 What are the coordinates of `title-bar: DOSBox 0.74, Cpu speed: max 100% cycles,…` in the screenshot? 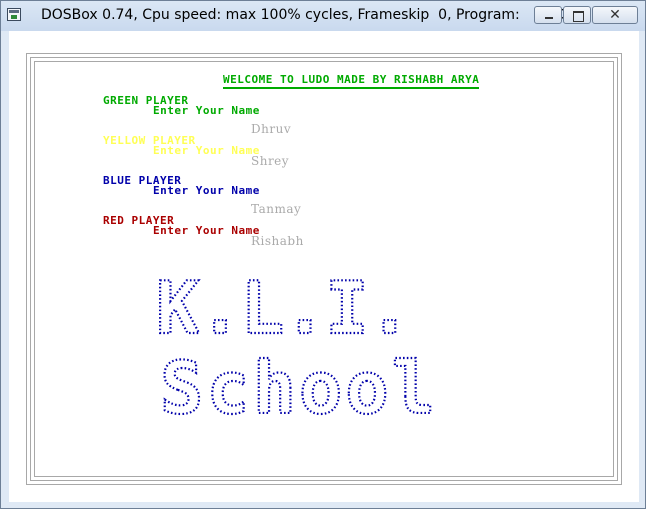 It's located at (323, 16).